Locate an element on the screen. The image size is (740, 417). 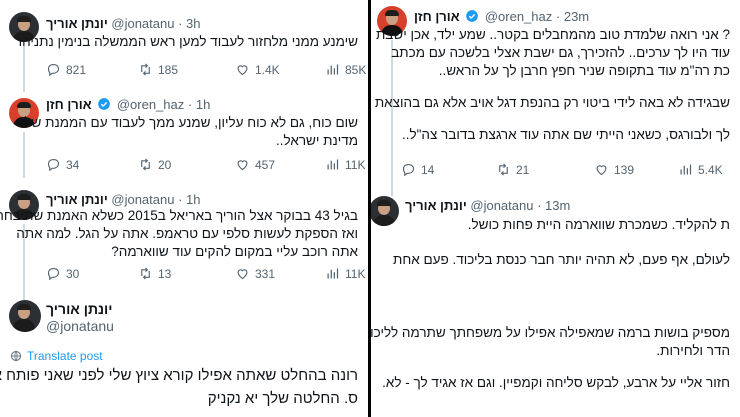
translate-post-label: Translate post is located at coordinates (65, 356).